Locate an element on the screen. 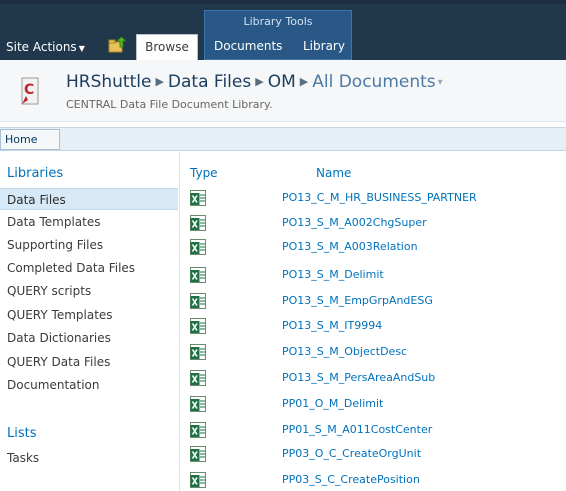  table-row: PO13_C_M_HR_BUSINESS_PARTNER is located at coordinates (374, 198).